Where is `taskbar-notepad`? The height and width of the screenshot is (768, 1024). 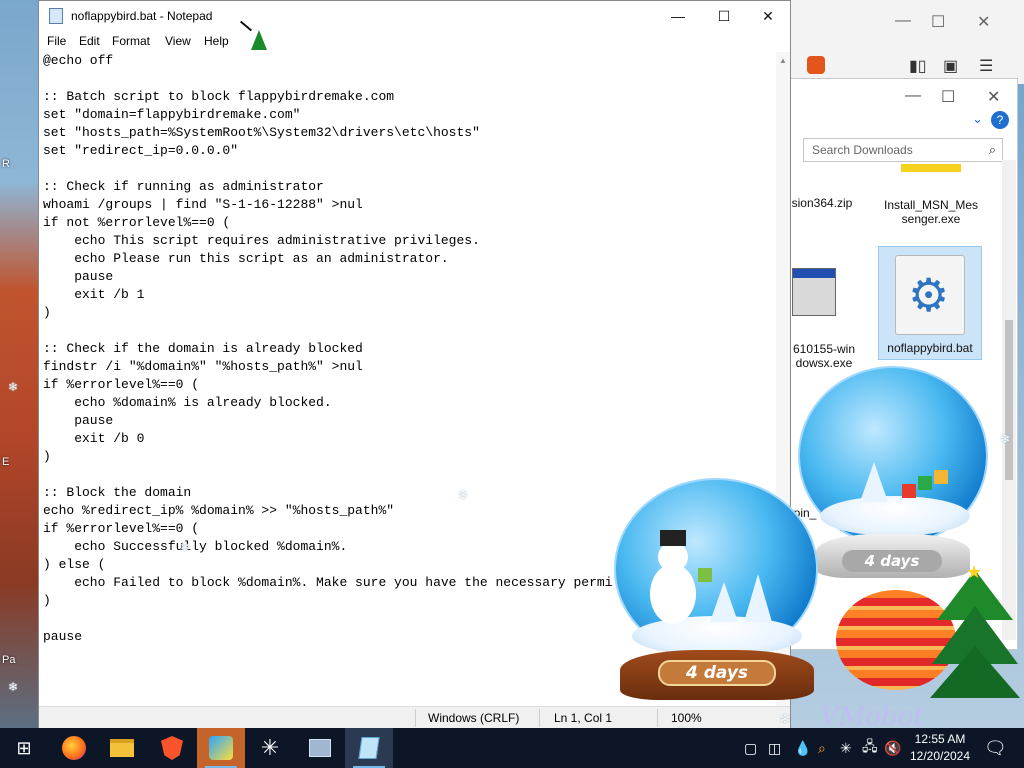
taskbar-notepad is located at coordinates (369, 748).